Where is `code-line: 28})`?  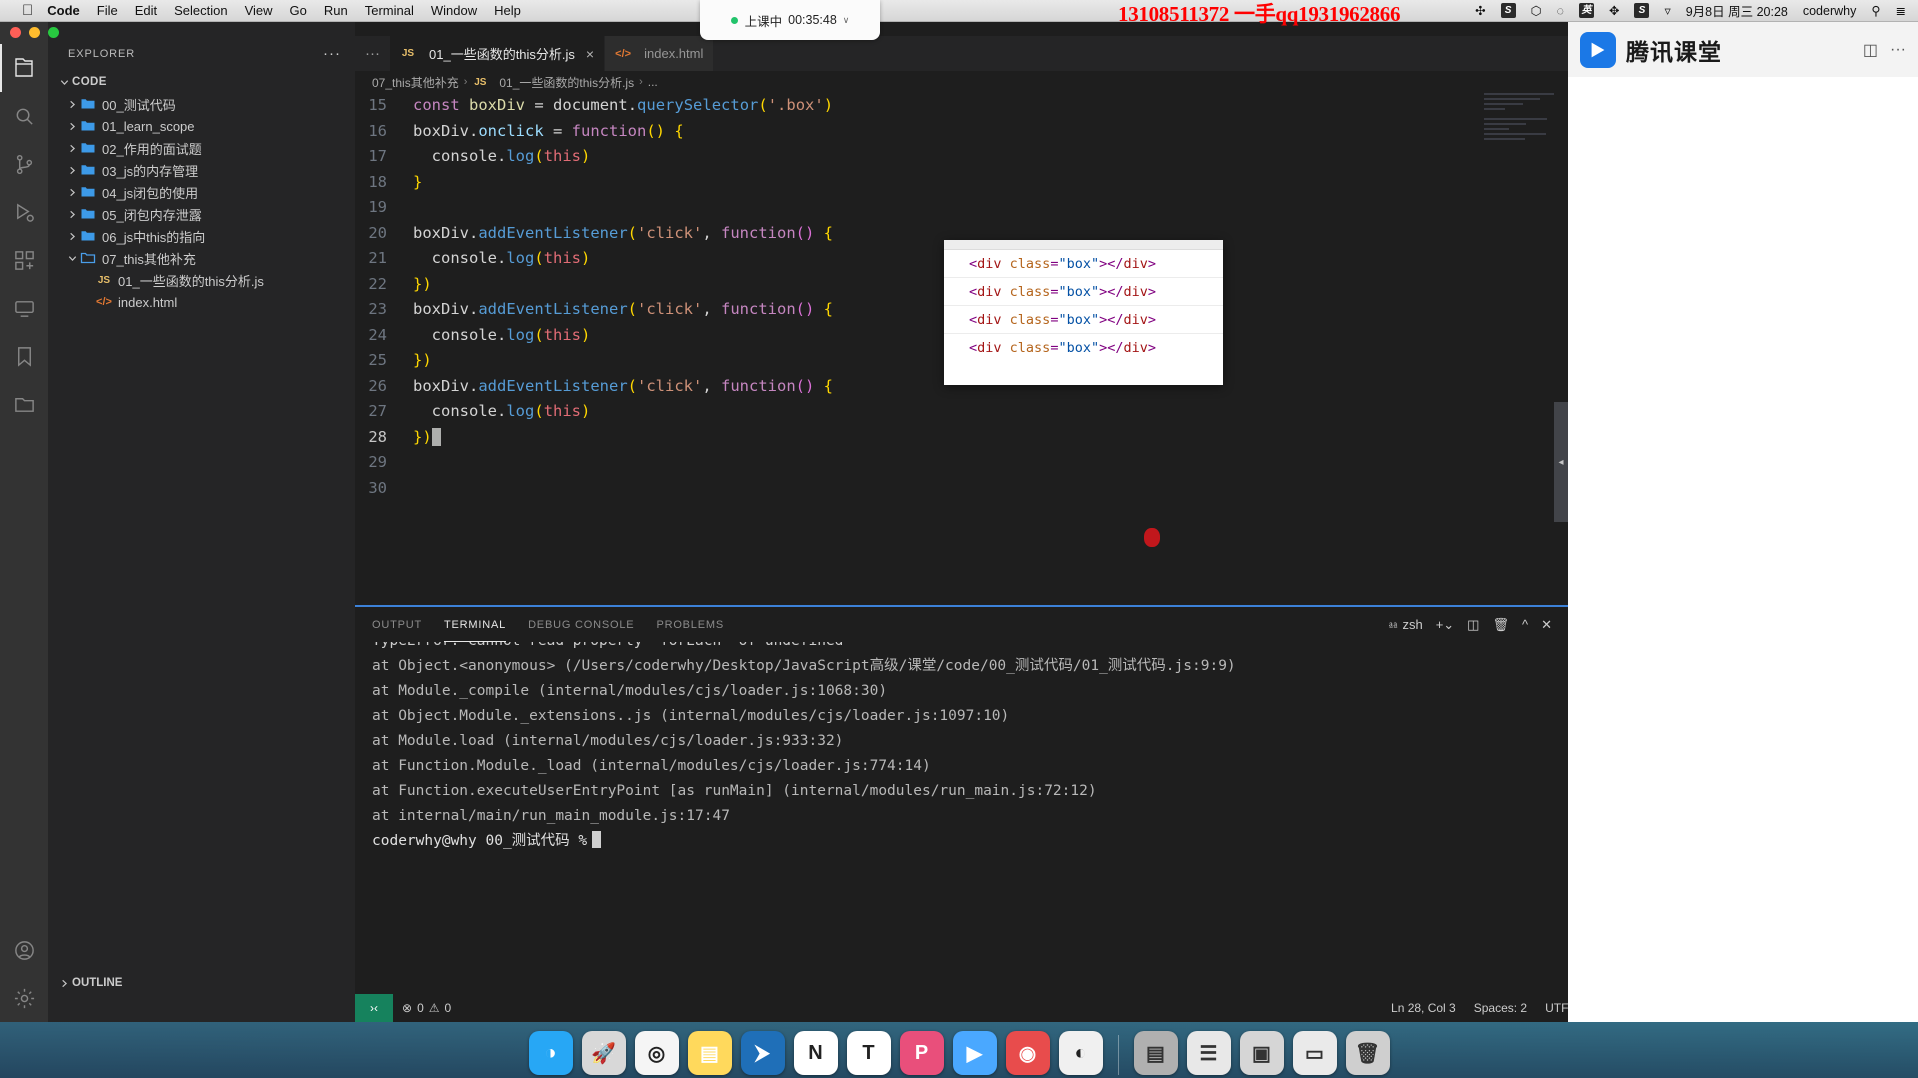
code-line: 28}) is located at coordinates (961, 438).